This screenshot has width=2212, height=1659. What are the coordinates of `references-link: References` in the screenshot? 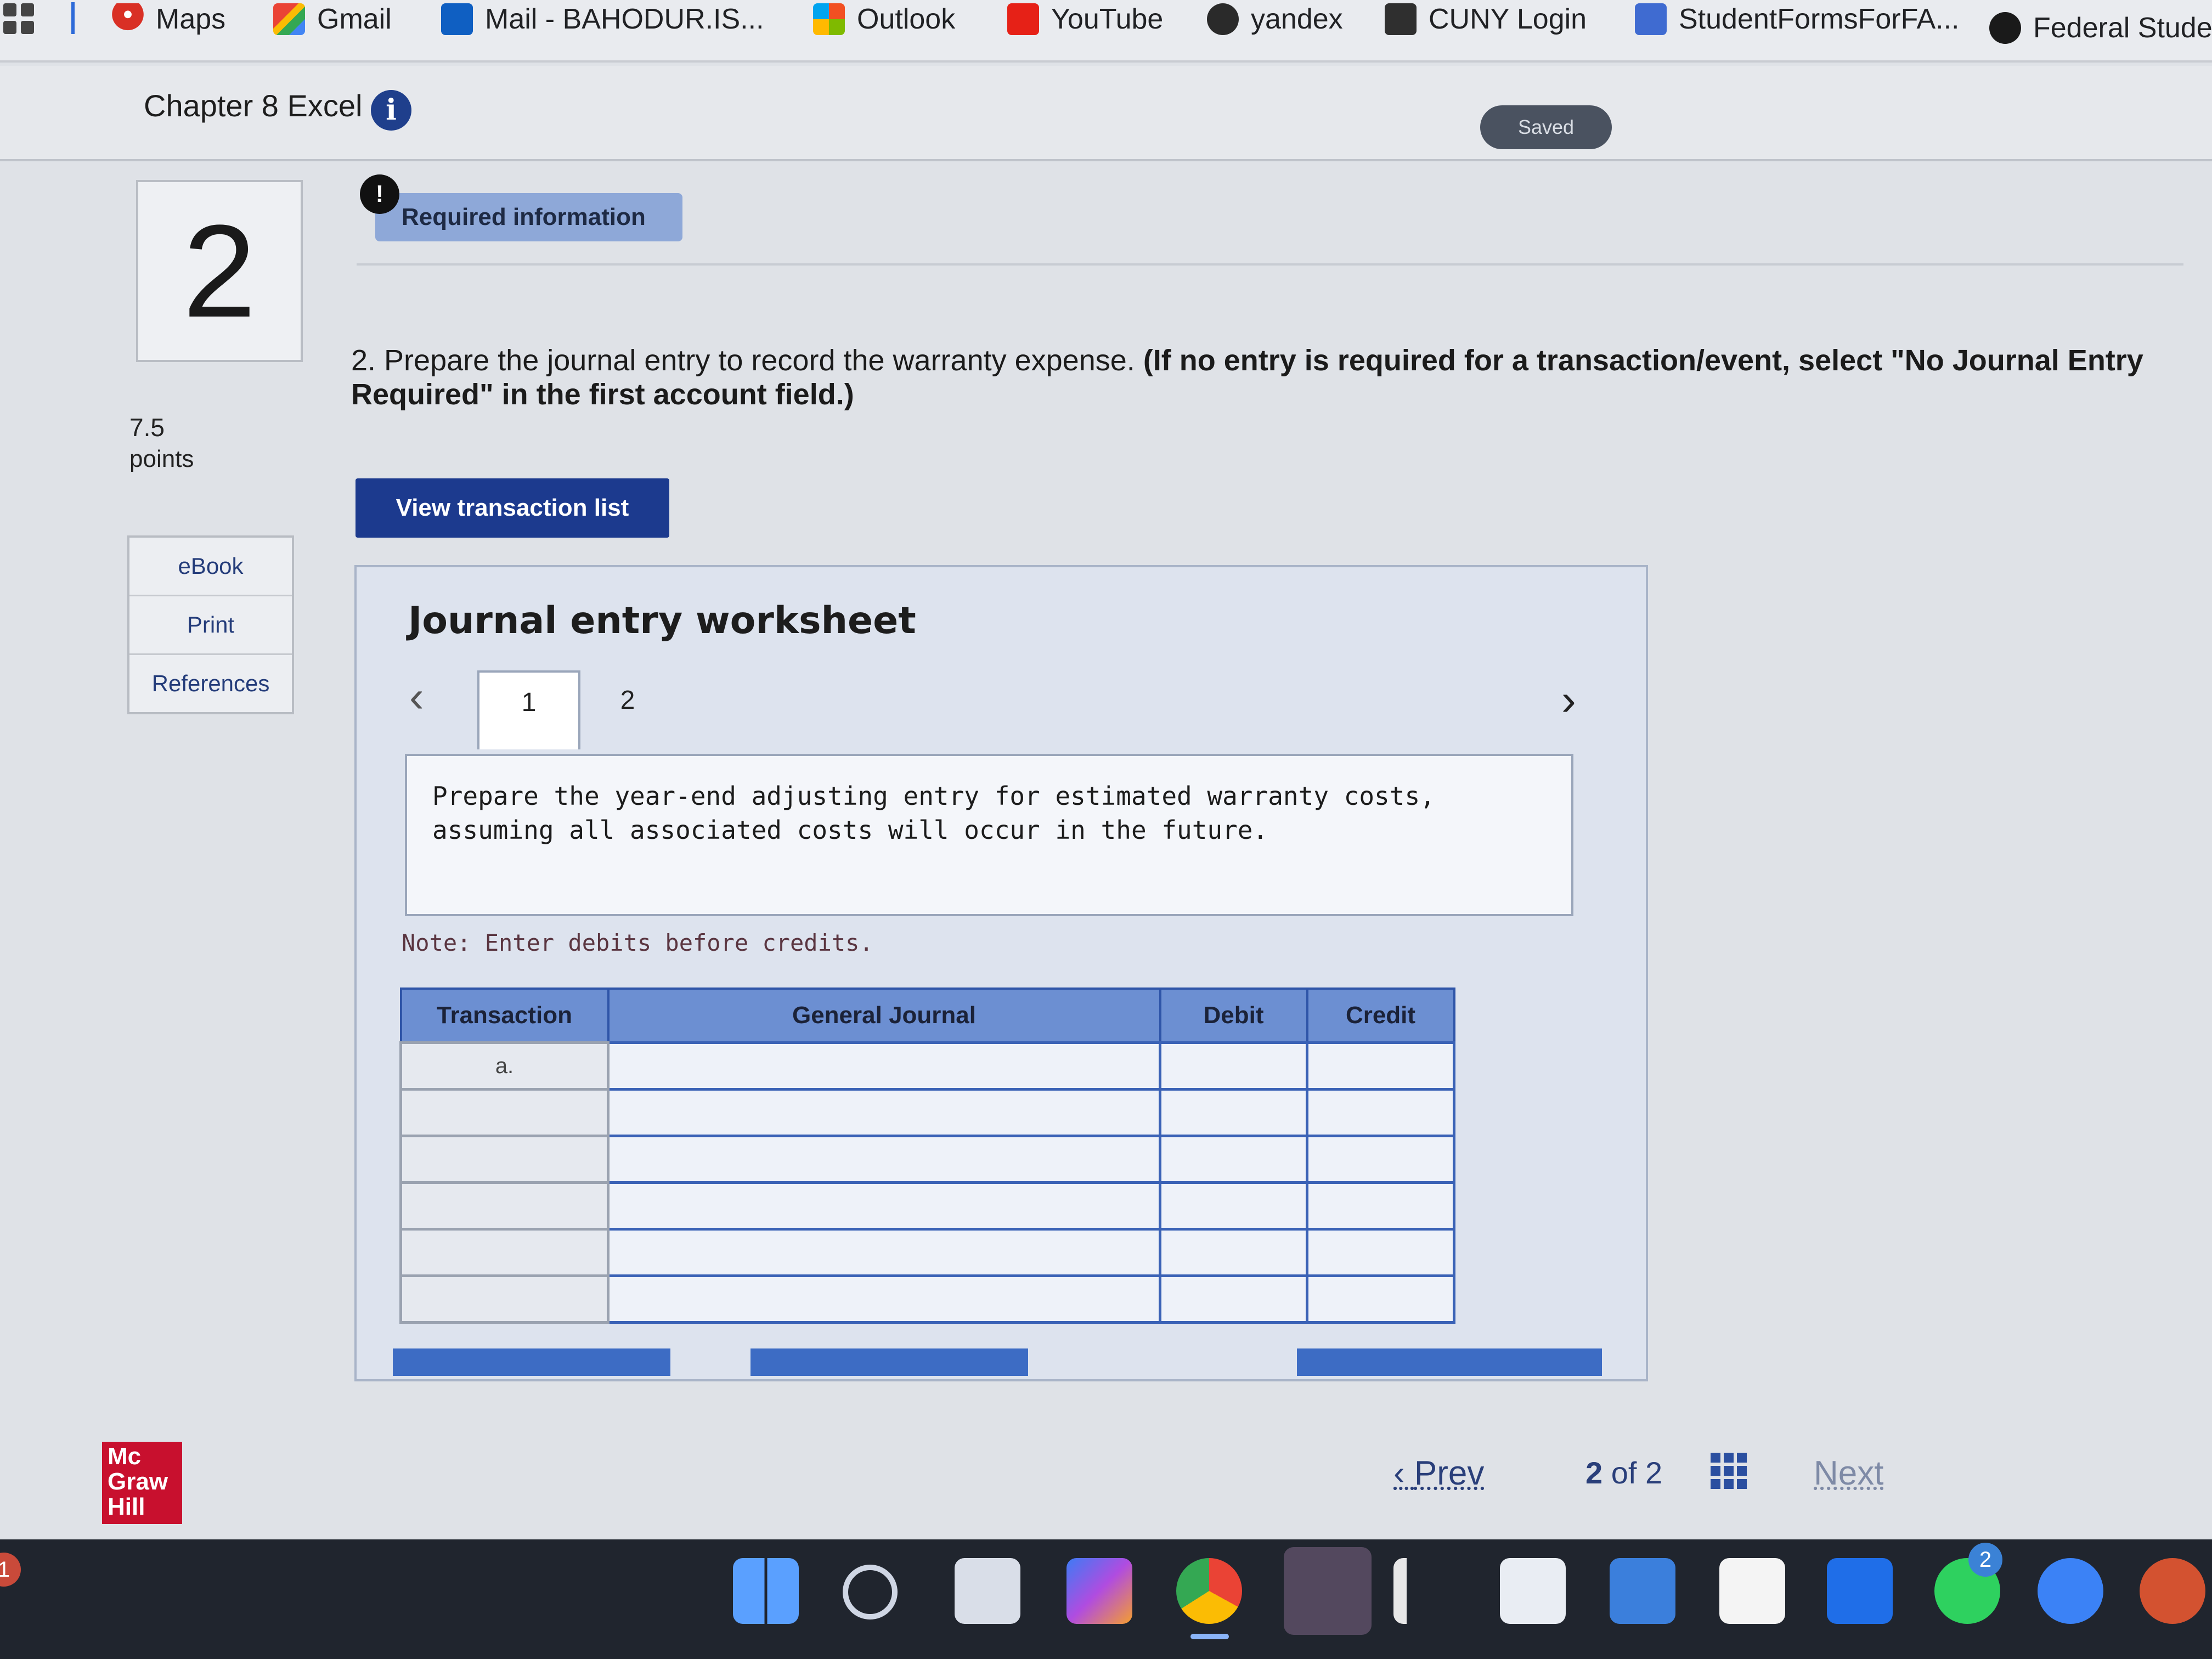 It's located at (210, 684).